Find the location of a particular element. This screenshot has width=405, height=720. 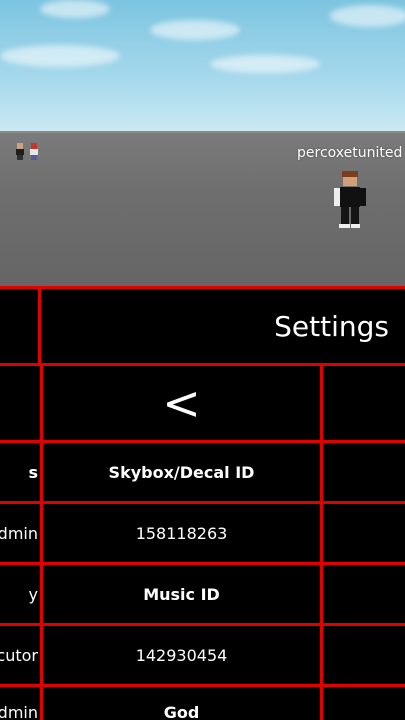

back-button: < is located at coordinates (181, 403).